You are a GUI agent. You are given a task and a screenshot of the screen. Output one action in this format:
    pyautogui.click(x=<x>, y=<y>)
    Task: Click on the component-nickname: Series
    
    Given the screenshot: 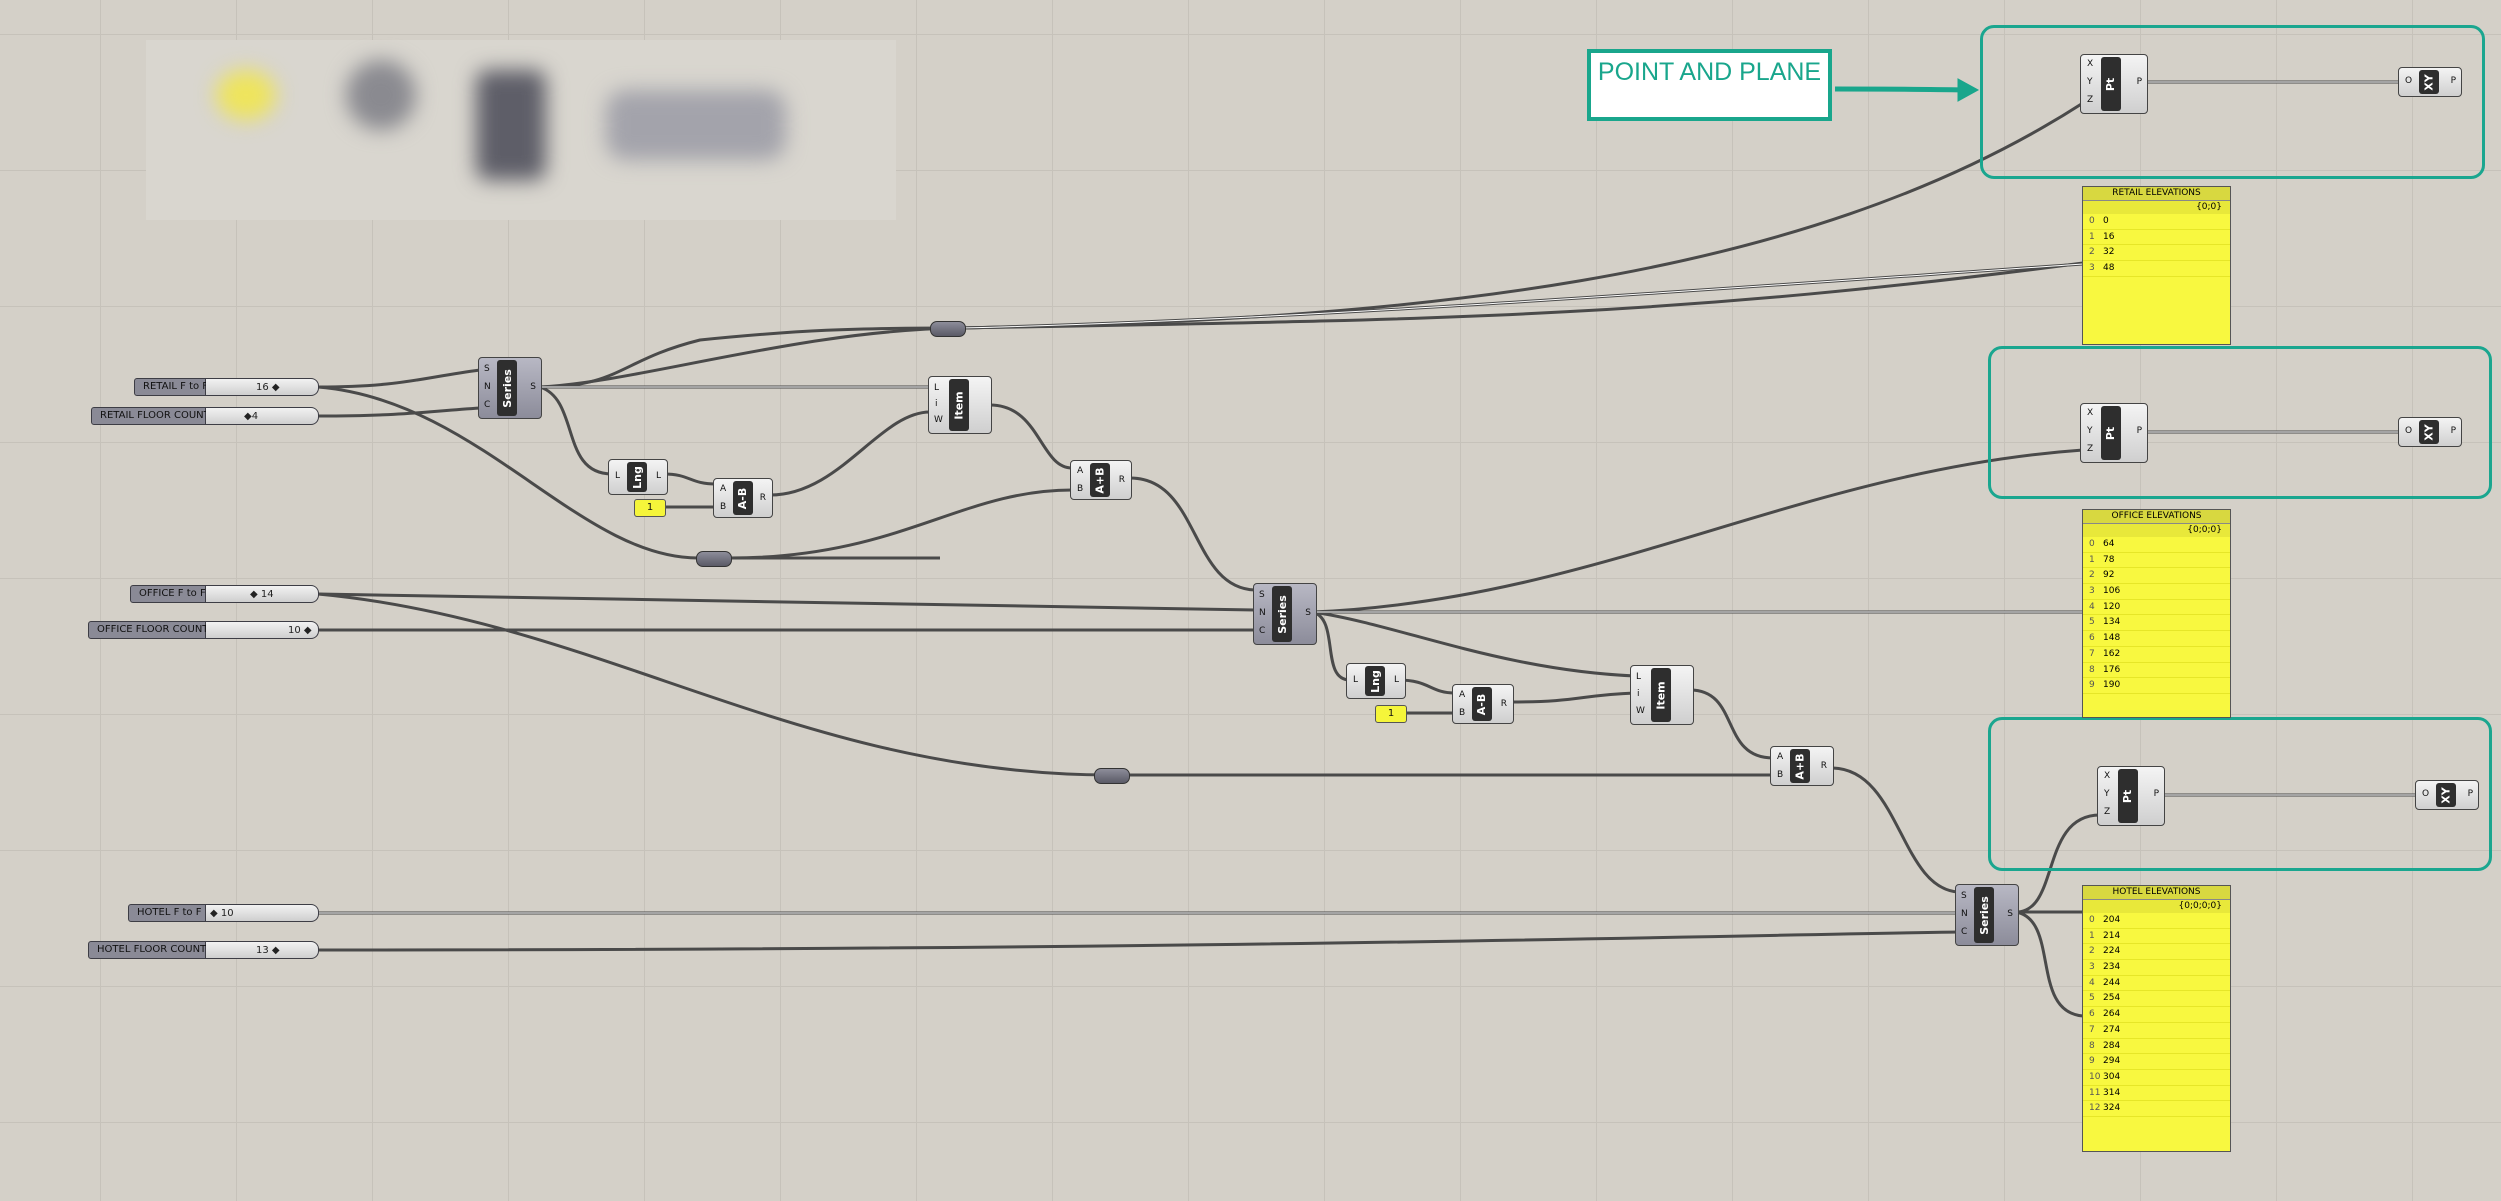 What is the action you would take?
    pyautogui.click(x=1282, y=614)
    